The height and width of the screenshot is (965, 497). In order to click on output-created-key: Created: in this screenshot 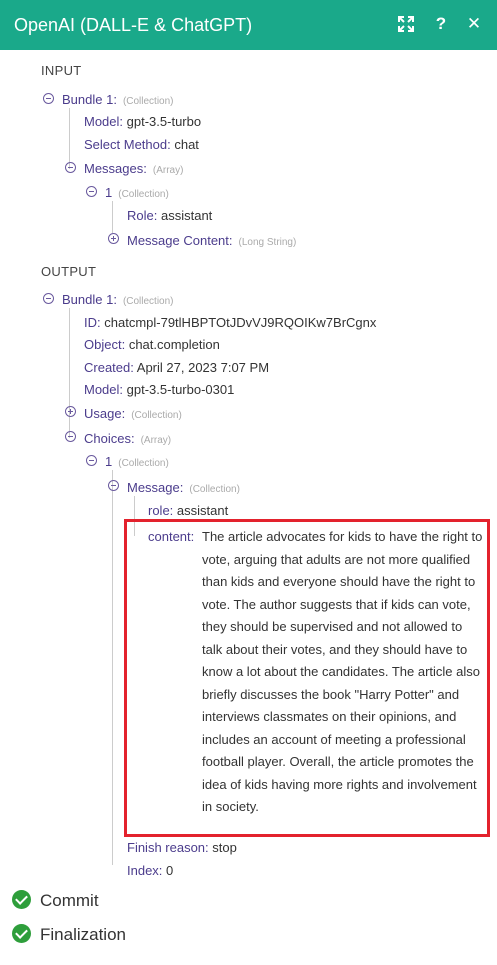, I will do `click(109, 367)`.